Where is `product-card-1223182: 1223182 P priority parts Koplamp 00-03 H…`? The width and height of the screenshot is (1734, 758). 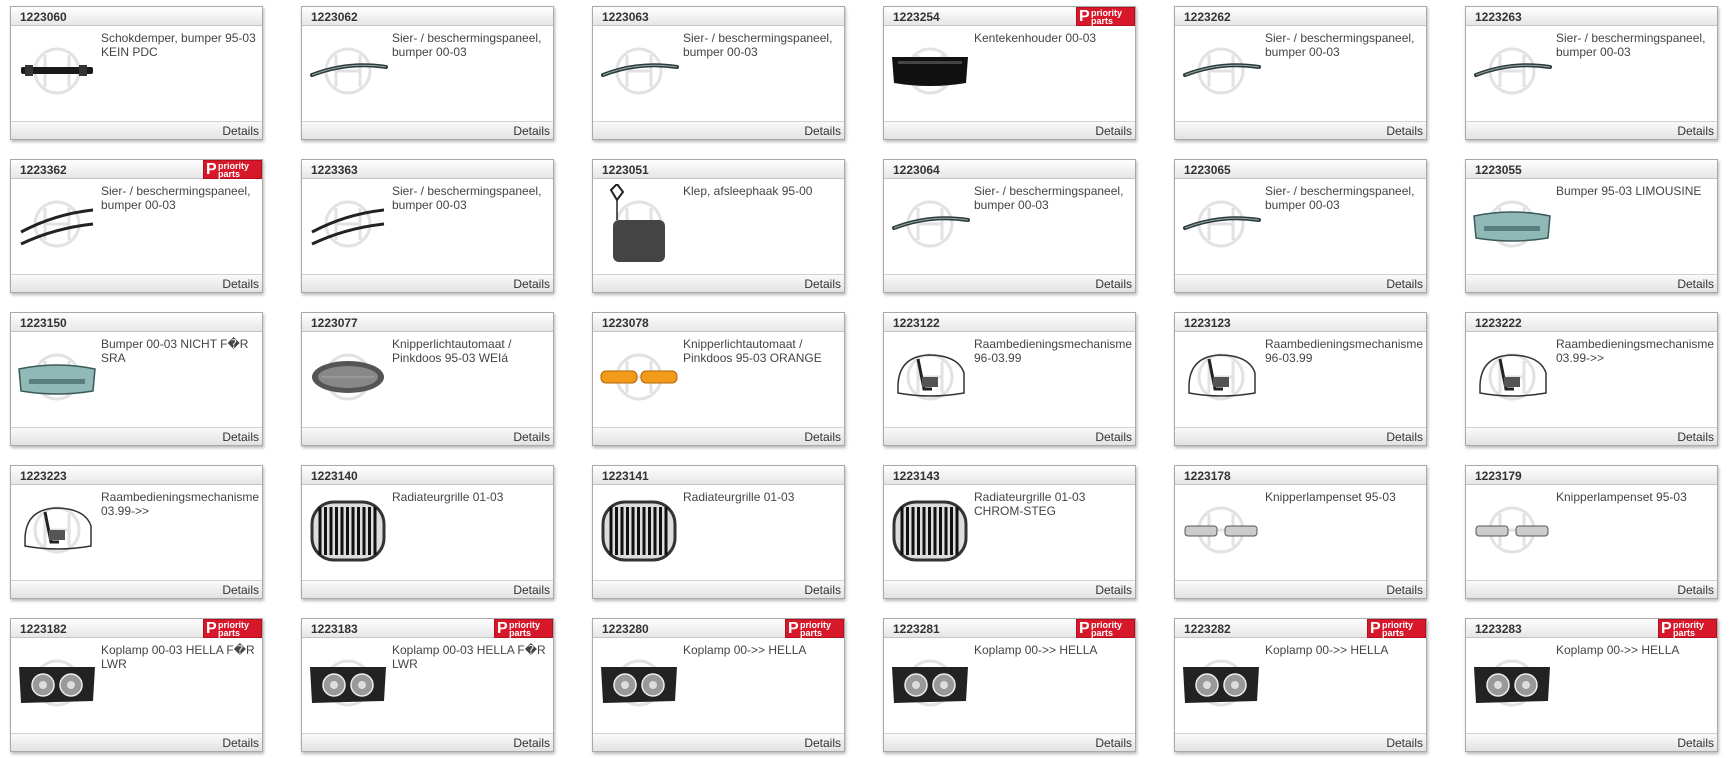 product-card-1223182: 1223182 P priority parts Koplamp 00-03 H… is located at coordinates (136, 685).